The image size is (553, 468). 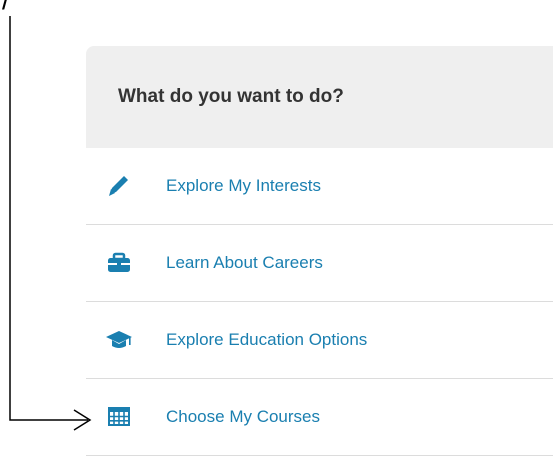 I want to click on menu-item-label: Learn About Careers, so click(x=244, y=262).